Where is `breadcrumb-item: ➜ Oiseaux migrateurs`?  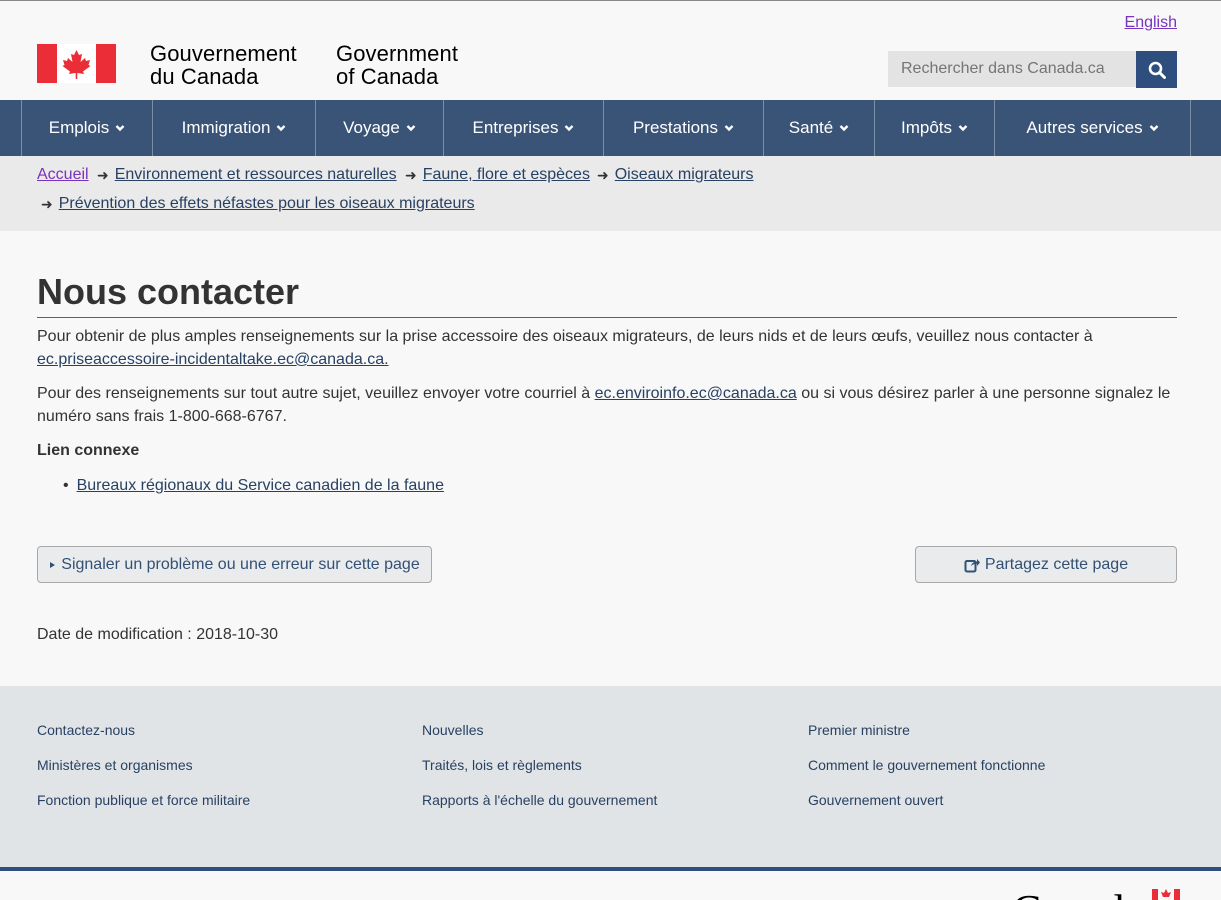
breadcrumb-item: ➜ Oiseaux migrateurs is located at coordinates (675, 175).